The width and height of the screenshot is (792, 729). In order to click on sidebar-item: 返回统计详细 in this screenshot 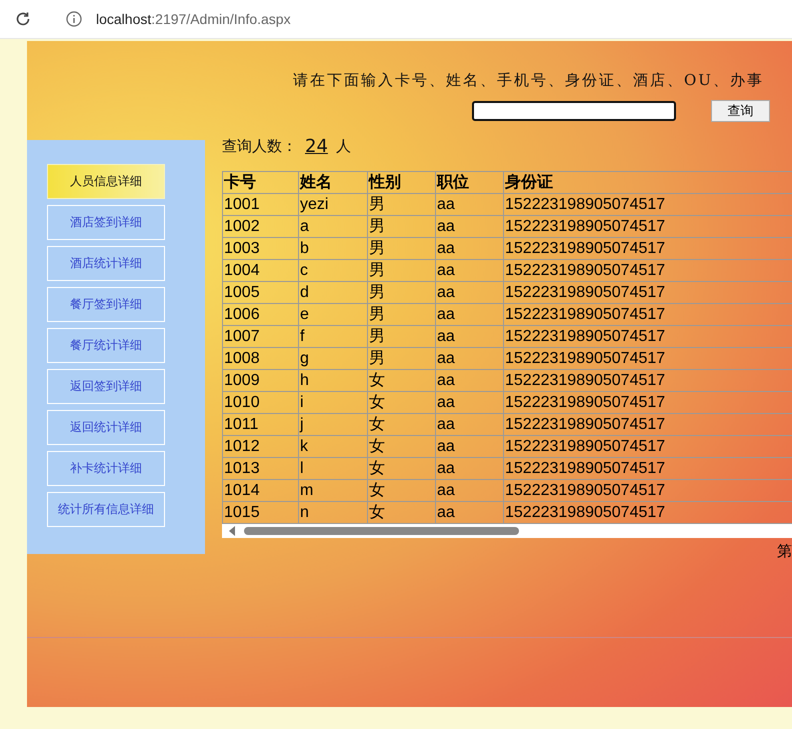, I will do `click(106, 427)`.